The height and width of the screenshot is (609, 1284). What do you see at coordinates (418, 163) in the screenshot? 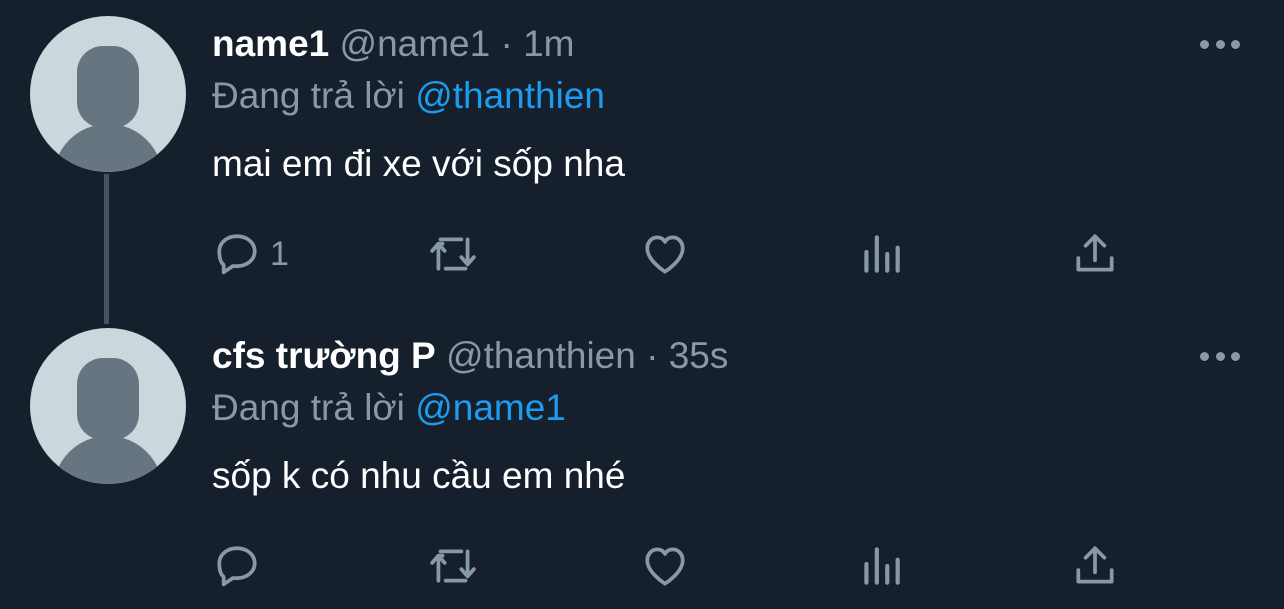
I see `tweet-text: mai em đi xe với sốp nha` at bounding box center [418, 163].